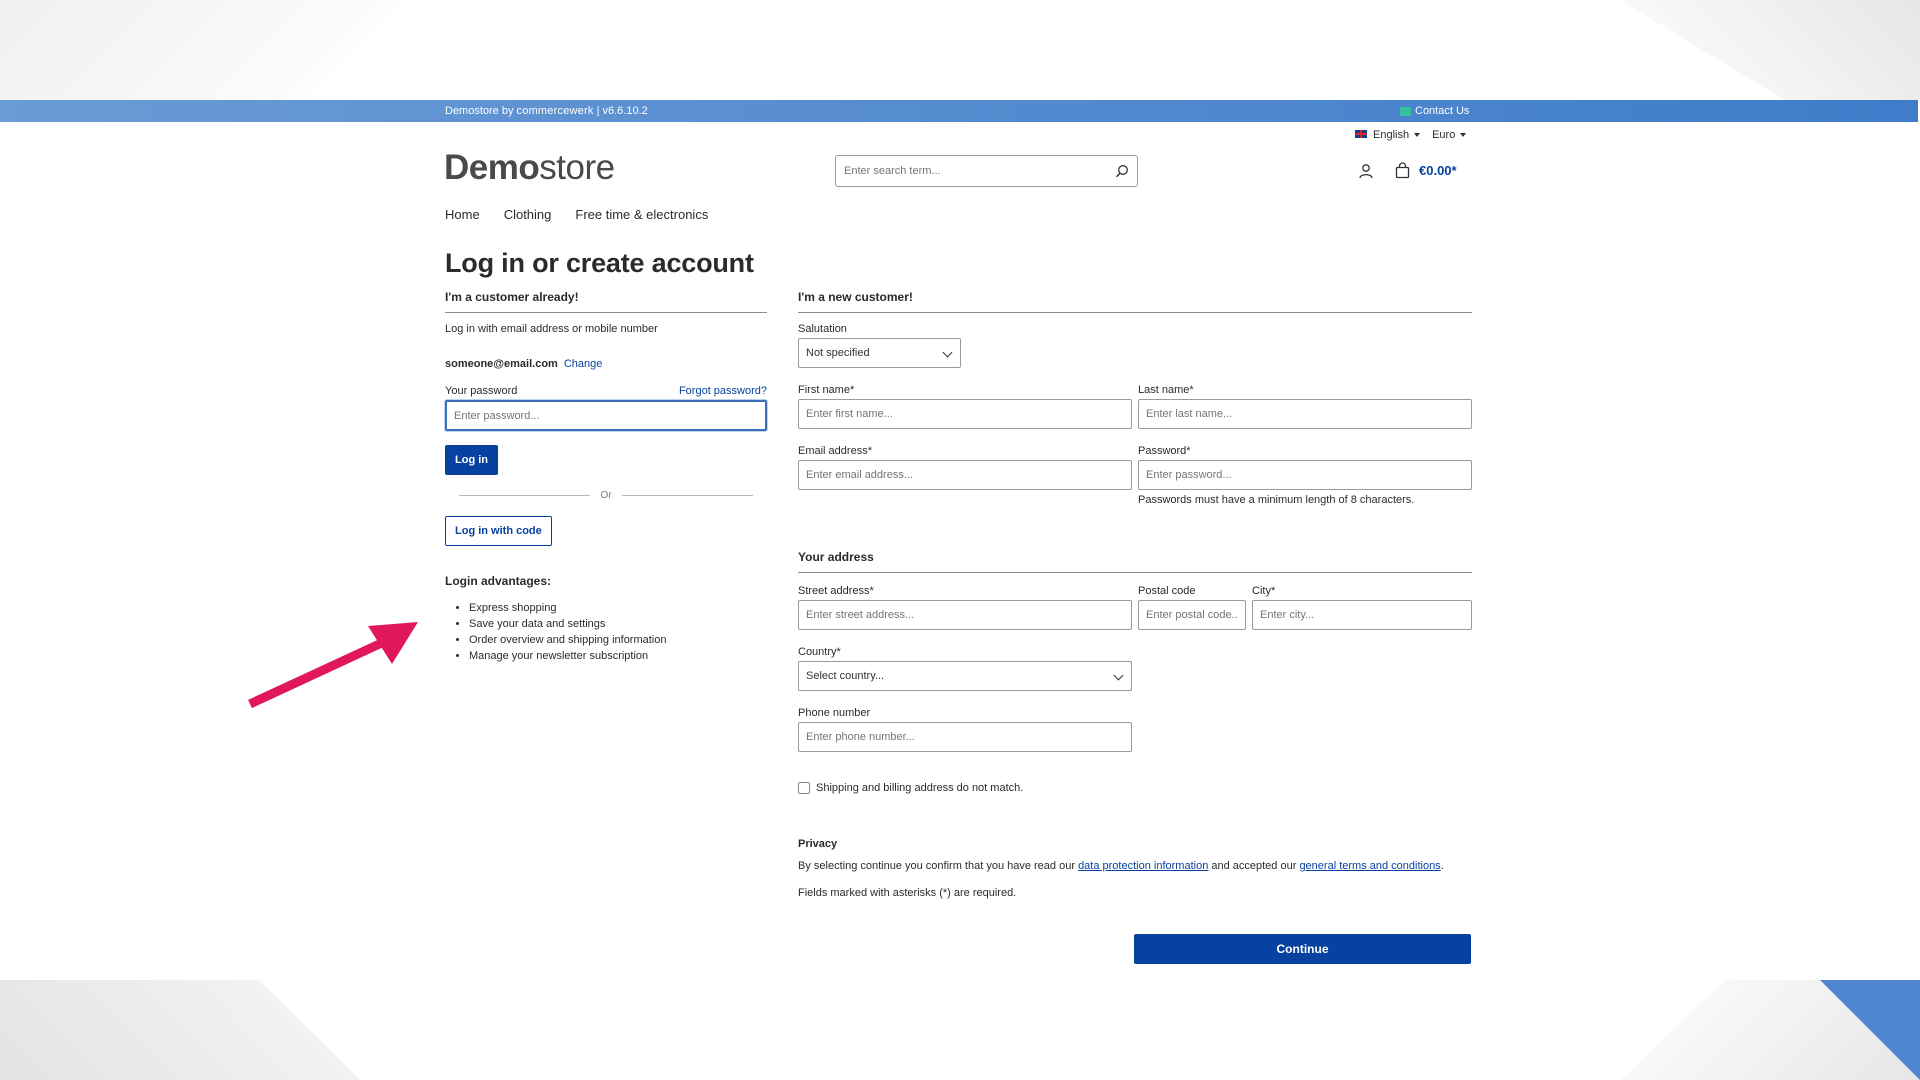  Describe the element at coordinates (583, 364) in the screenshot. I see `change-email-link: Change` at that location.